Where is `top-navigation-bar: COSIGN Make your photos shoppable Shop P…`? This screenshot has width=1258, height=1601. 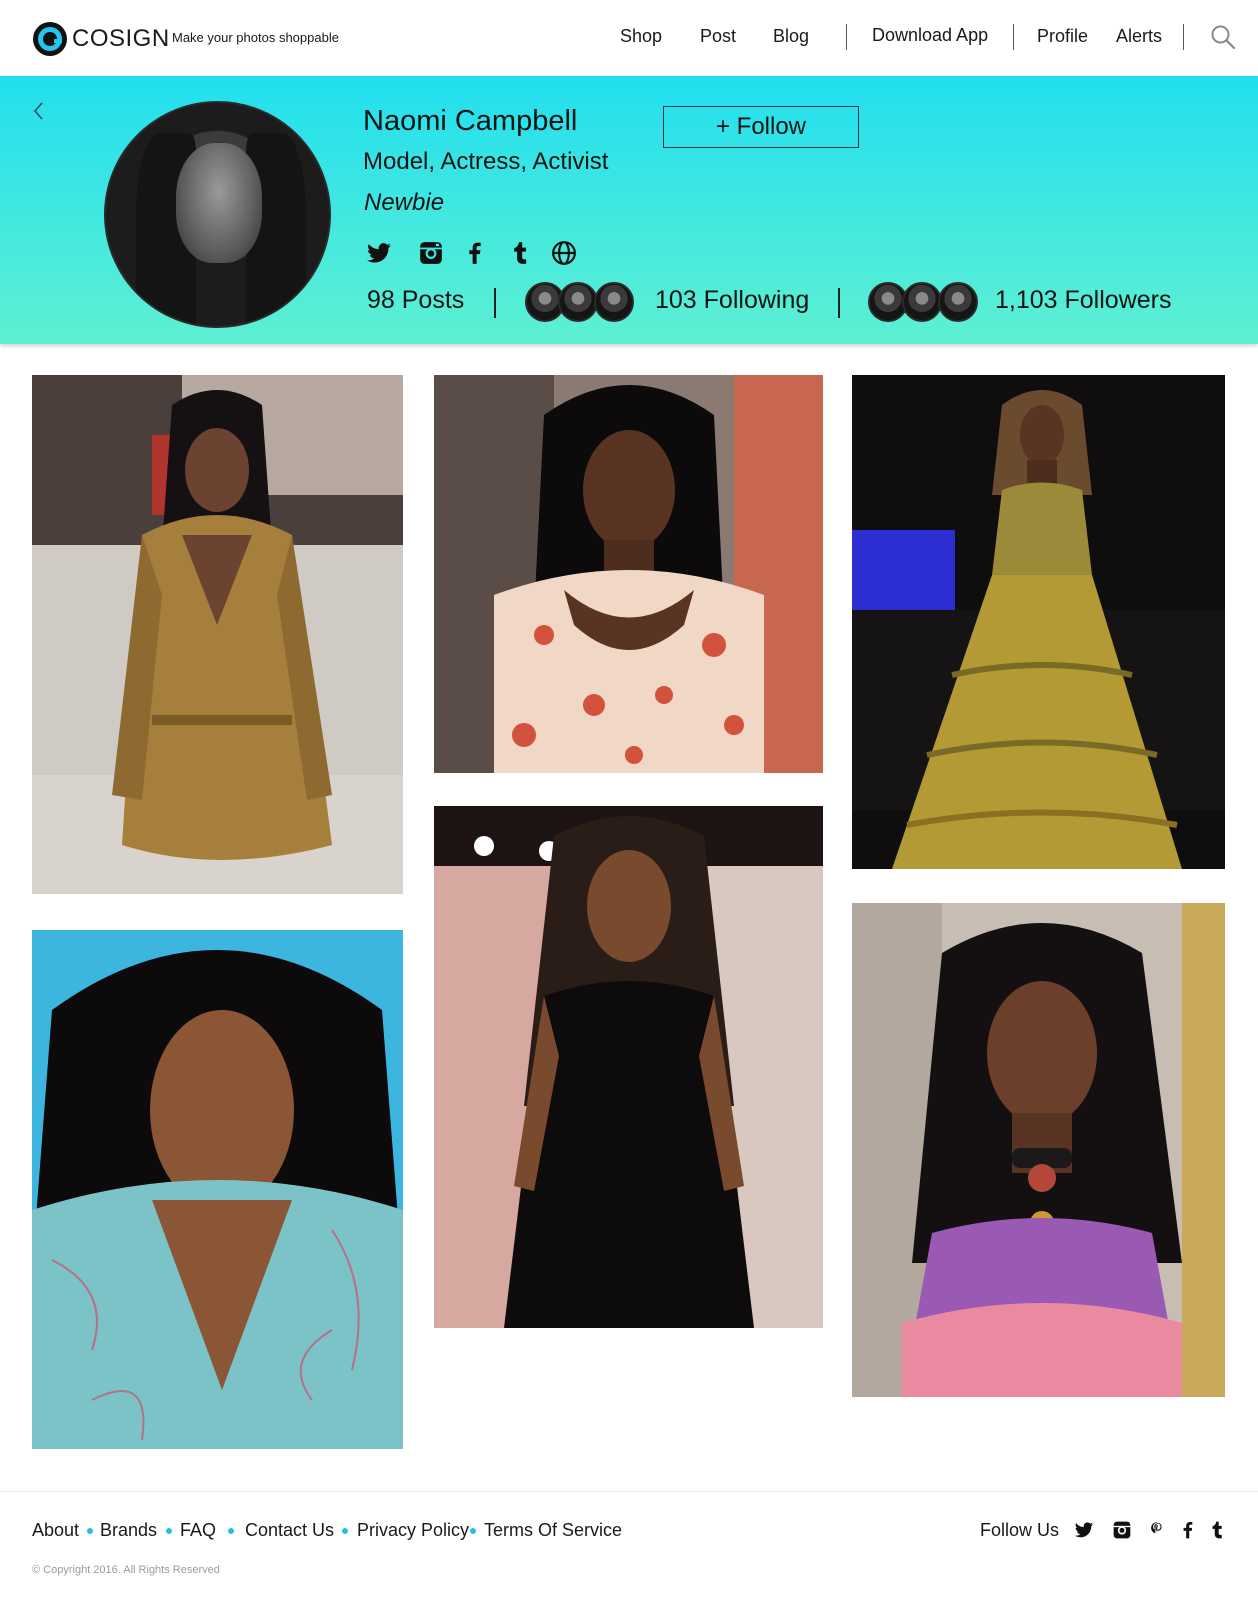
top-navigation-bar: COSIGN Make your photos shoppable Shop P… is located at coordinates (629, 38).